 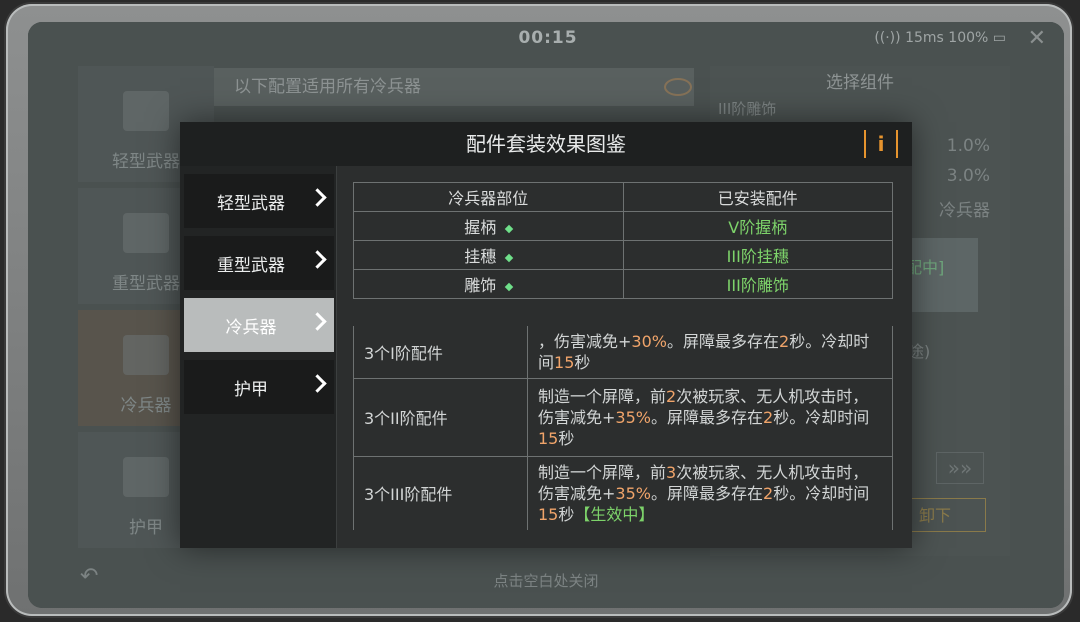 What do you see at coordinates (454, 87) in the screenshot?
I see `background-banner: 以下配置适用所有冷兵器` at bounding box center [454, 87].